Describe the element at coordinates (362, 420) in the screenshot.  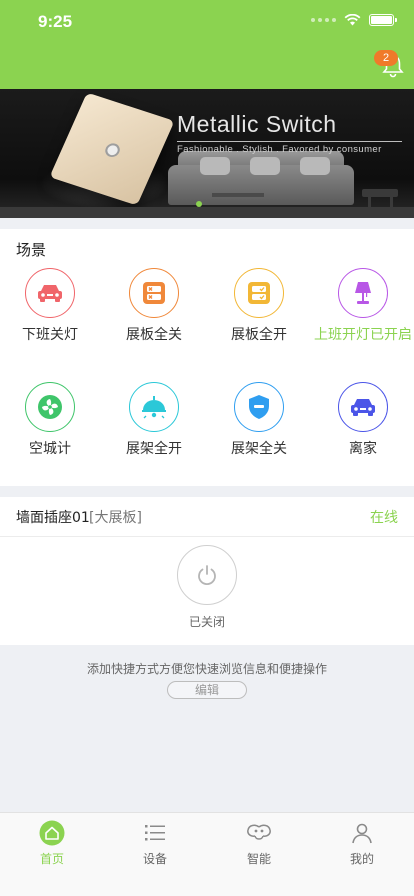
I see `scene-item: 离家` at that location.